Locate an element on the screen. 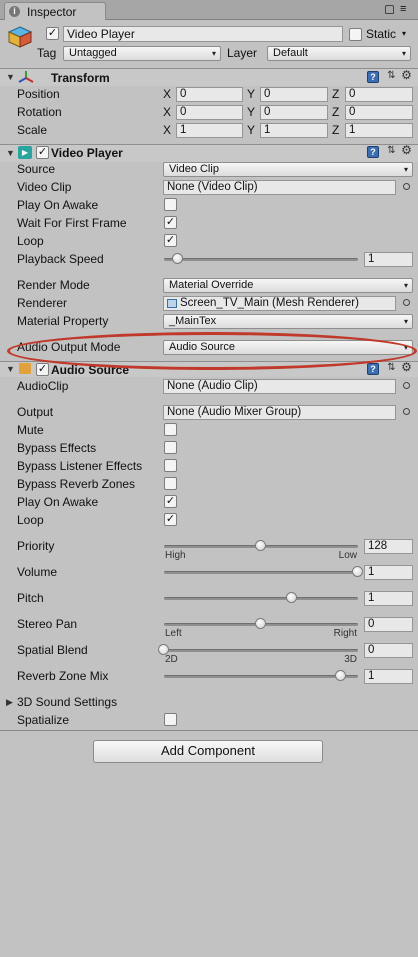 The width and height of the screenshot is (418, 957). volume-slider is located at coordinates (261, 572).